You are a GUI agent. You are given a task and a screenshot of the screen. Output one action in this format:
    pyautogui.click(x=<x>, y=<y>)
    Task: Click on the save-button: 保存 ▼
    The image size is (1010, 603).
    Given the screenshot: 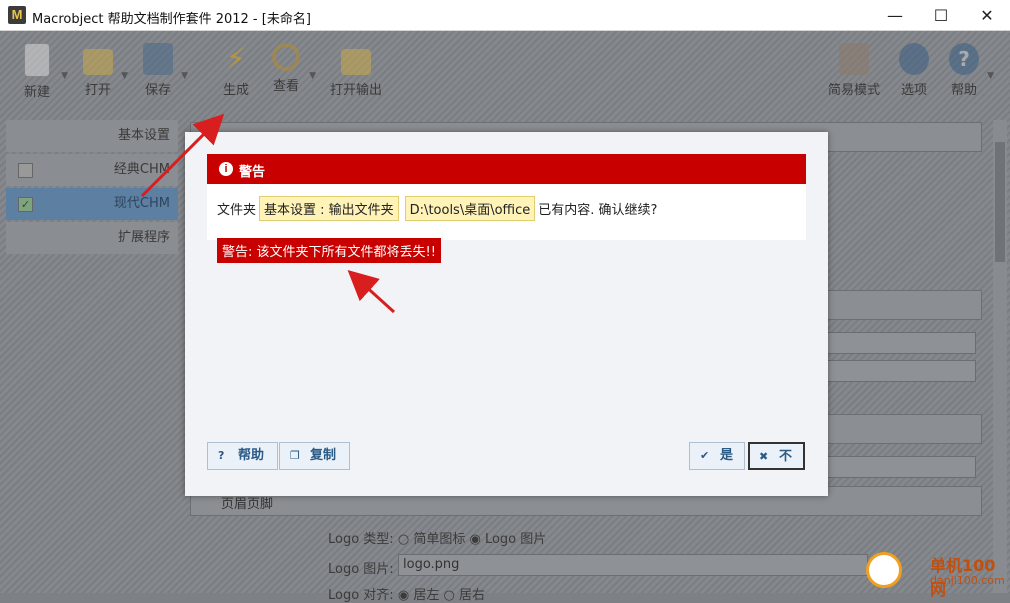 What is the action you would take?
    pyautogui.click(x=164, y=70)
    